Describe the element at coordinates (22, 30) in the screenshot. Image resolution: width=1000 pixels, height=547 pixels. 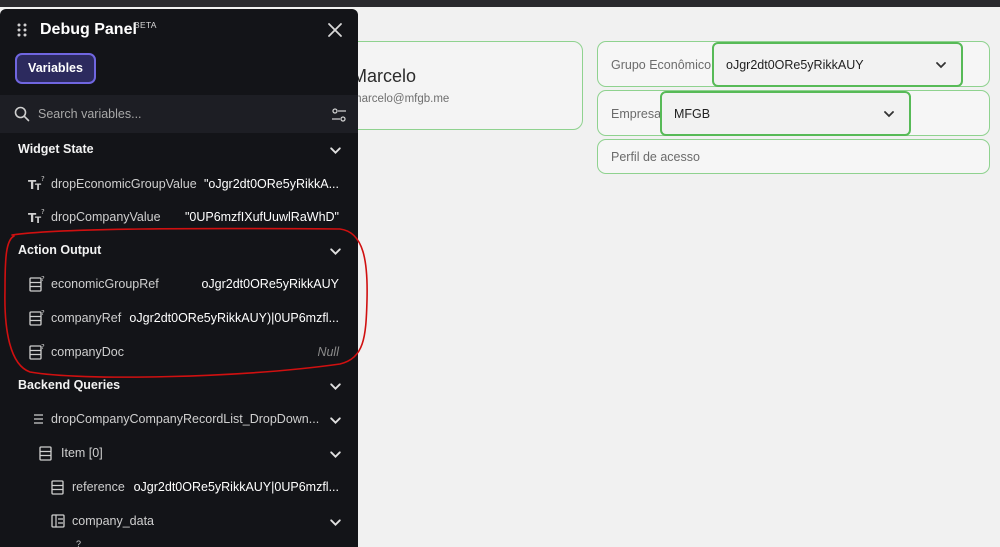
I see `drag-handle-icon` at that location.